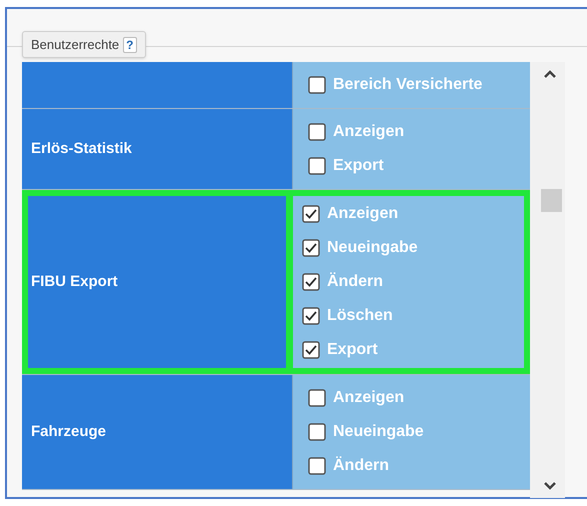  Describe the element at coordinates (407, 85) in the screenshot. I see `permission-label: Bereich Versicherte` at that location.